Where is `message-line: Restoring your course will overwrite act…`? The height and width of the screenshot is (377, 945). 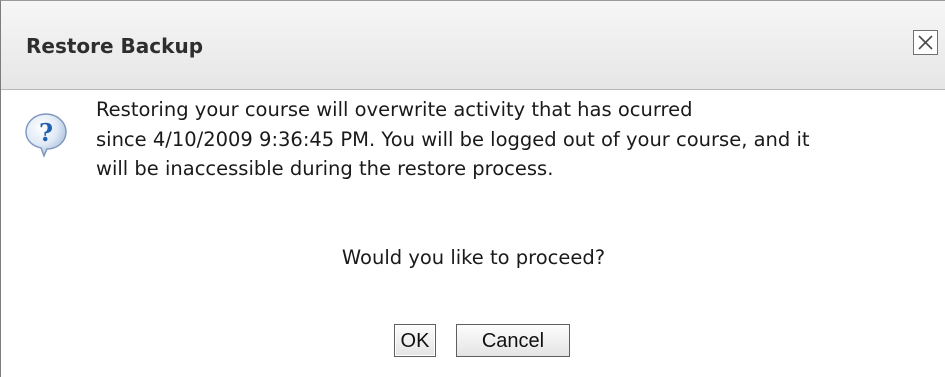
message-line: Restoring your course will overwrite act… is located at coordinates (394, 109).